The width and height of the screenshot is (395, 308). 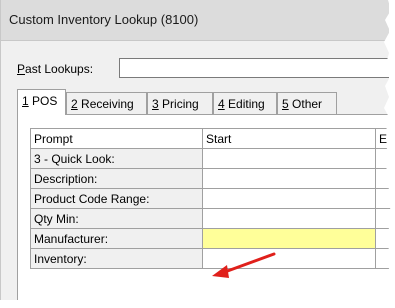 What do you see at coordinates (41, 102) in the screenshot?
I see `tab-pos: 1 POS` at bounding box center [41, 102].